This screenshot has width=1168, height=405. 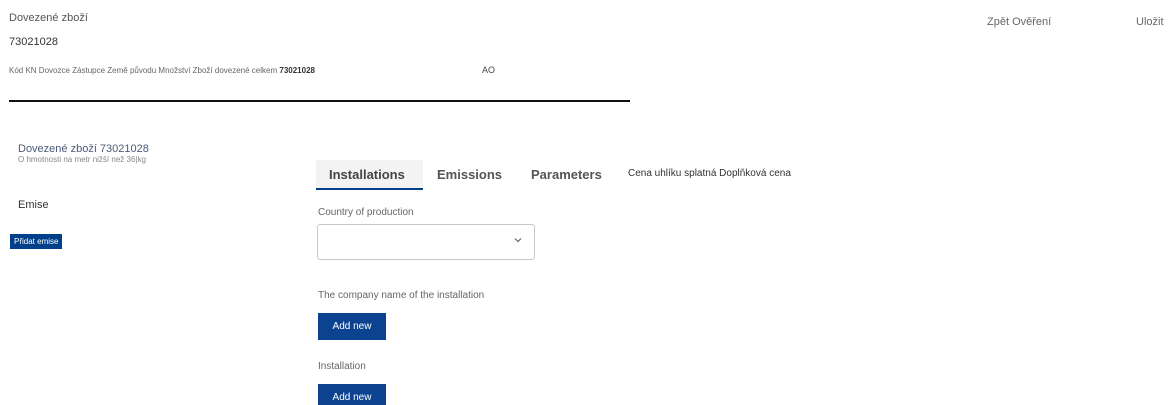 What do you see at coordinates (566, 174) in the screenshot?
I see `tab-parameters: Parameters` at bounding box center [566, 174].